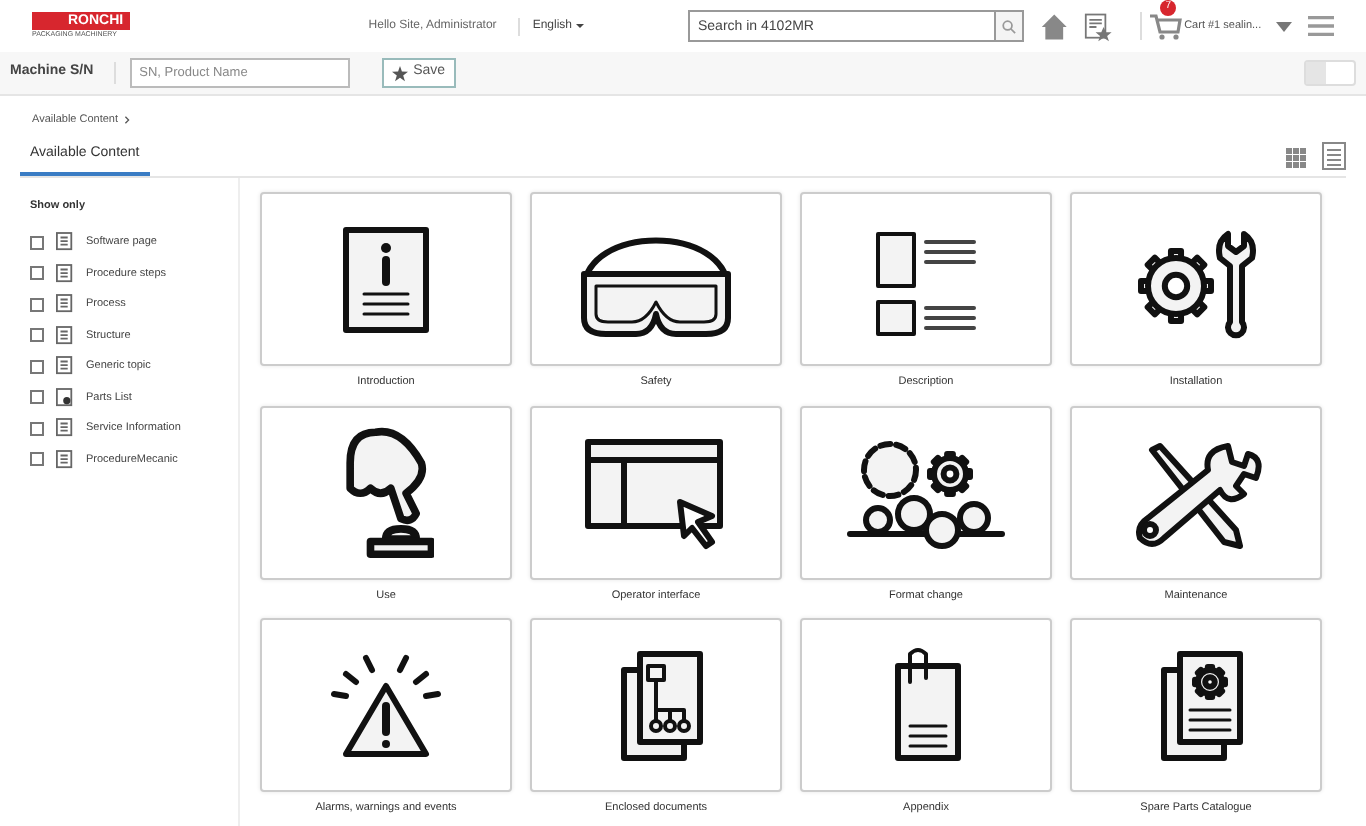  Describe the element at coordinates (1296, 158) in the screenshot. I see `grid-view-icon` at that location.